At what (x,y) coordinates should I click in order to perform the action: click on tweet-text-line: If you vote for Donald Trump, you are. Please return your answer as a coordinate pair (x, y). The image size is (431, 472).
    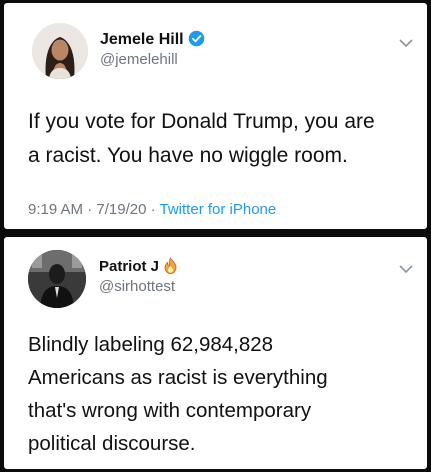
    Looking at the image, I should click on (201, 121).